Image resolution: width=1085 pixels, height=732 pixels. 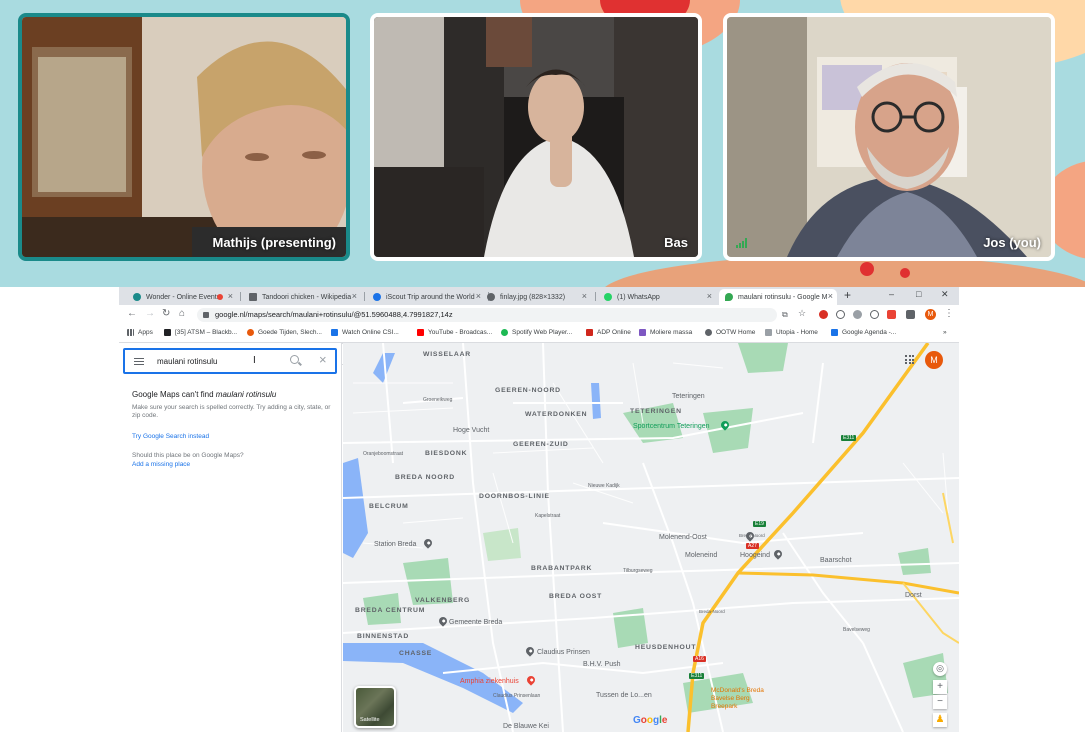 What do you see at coordinates (302, 297) in the screenshot?
I see `tab-wikipedia: Tandoori chicken - Wikipedia ×` at bounding box center [302, 297].